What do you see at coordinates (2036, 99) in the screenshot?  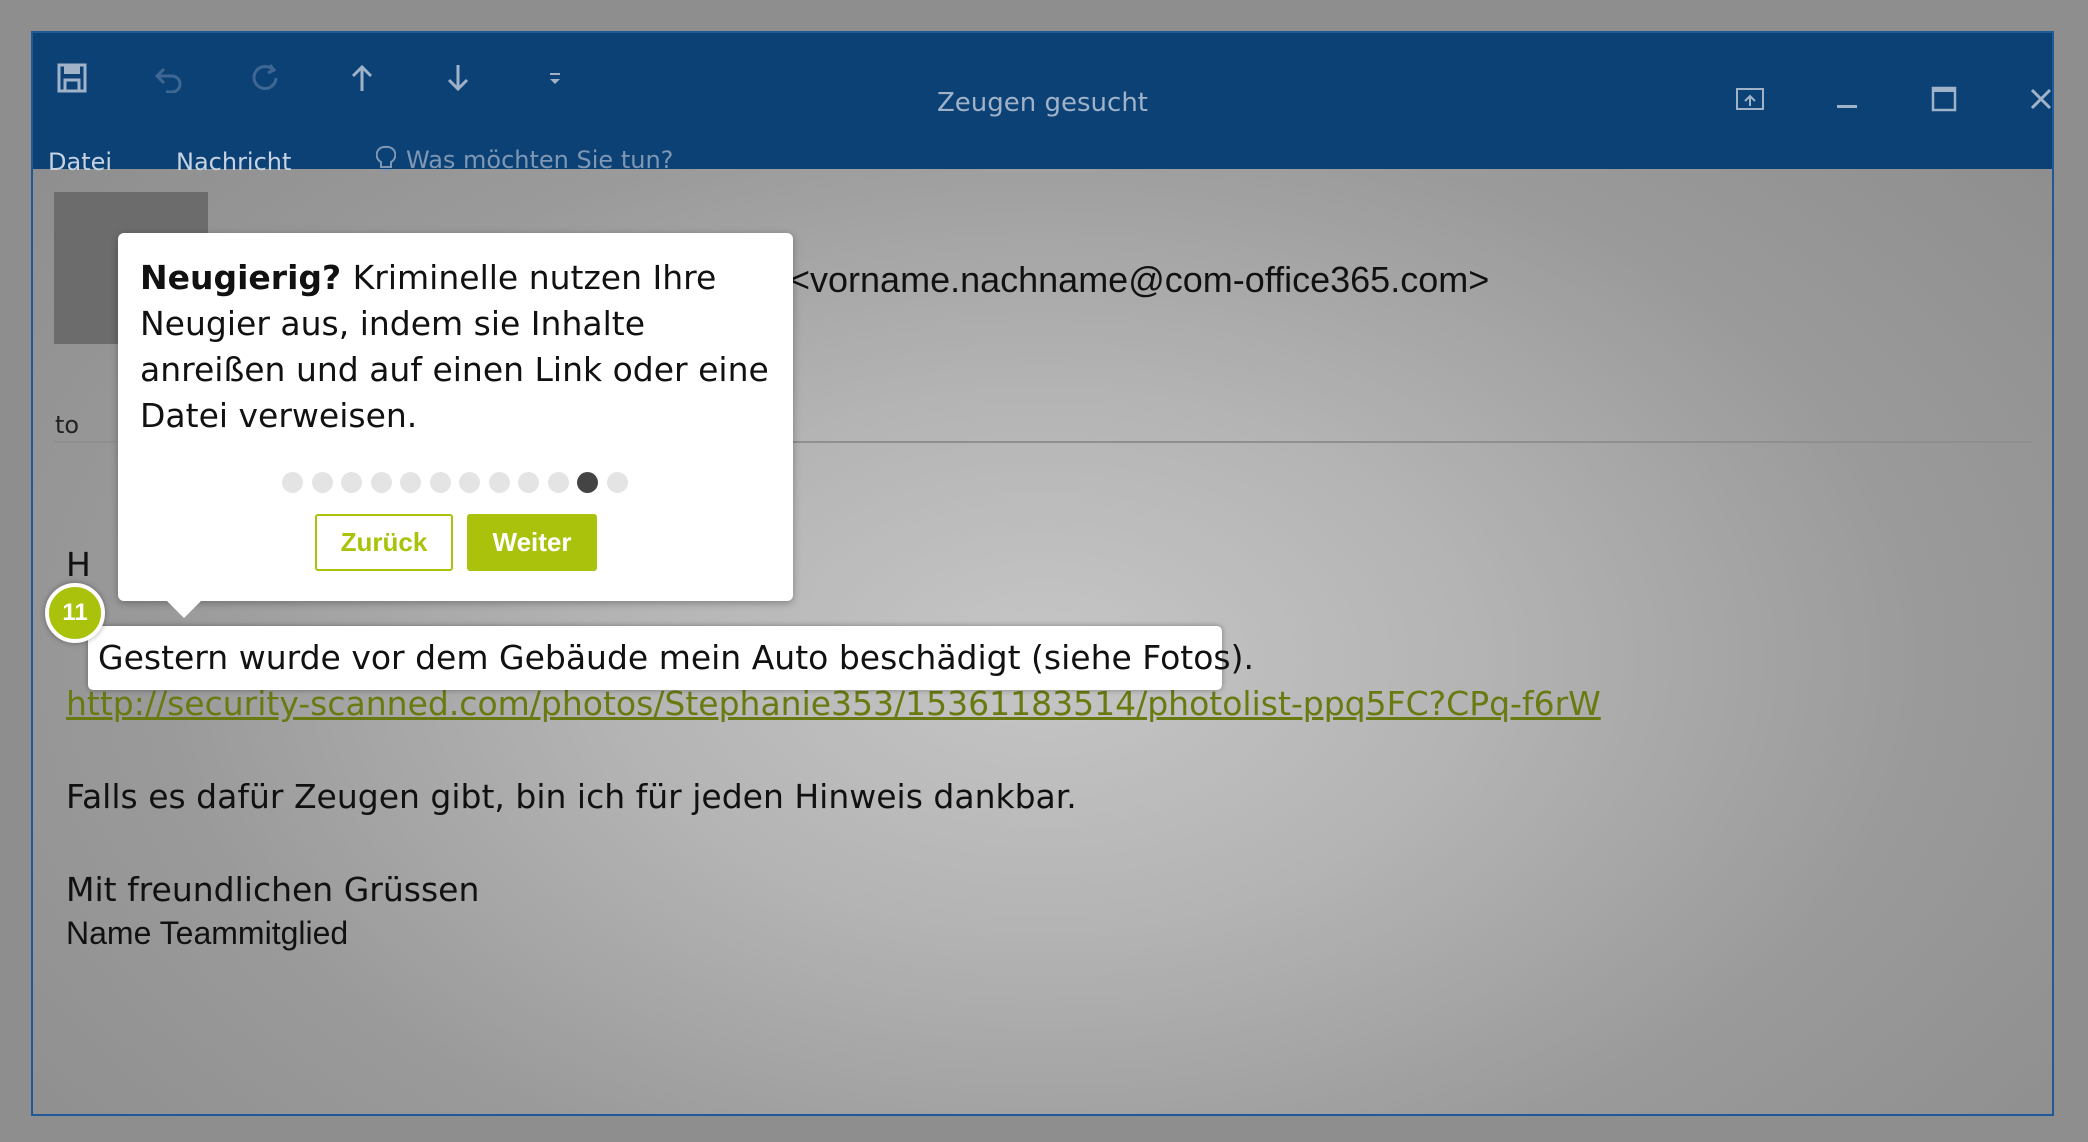 I see `close-icon` at bounding box center [2036, 99].